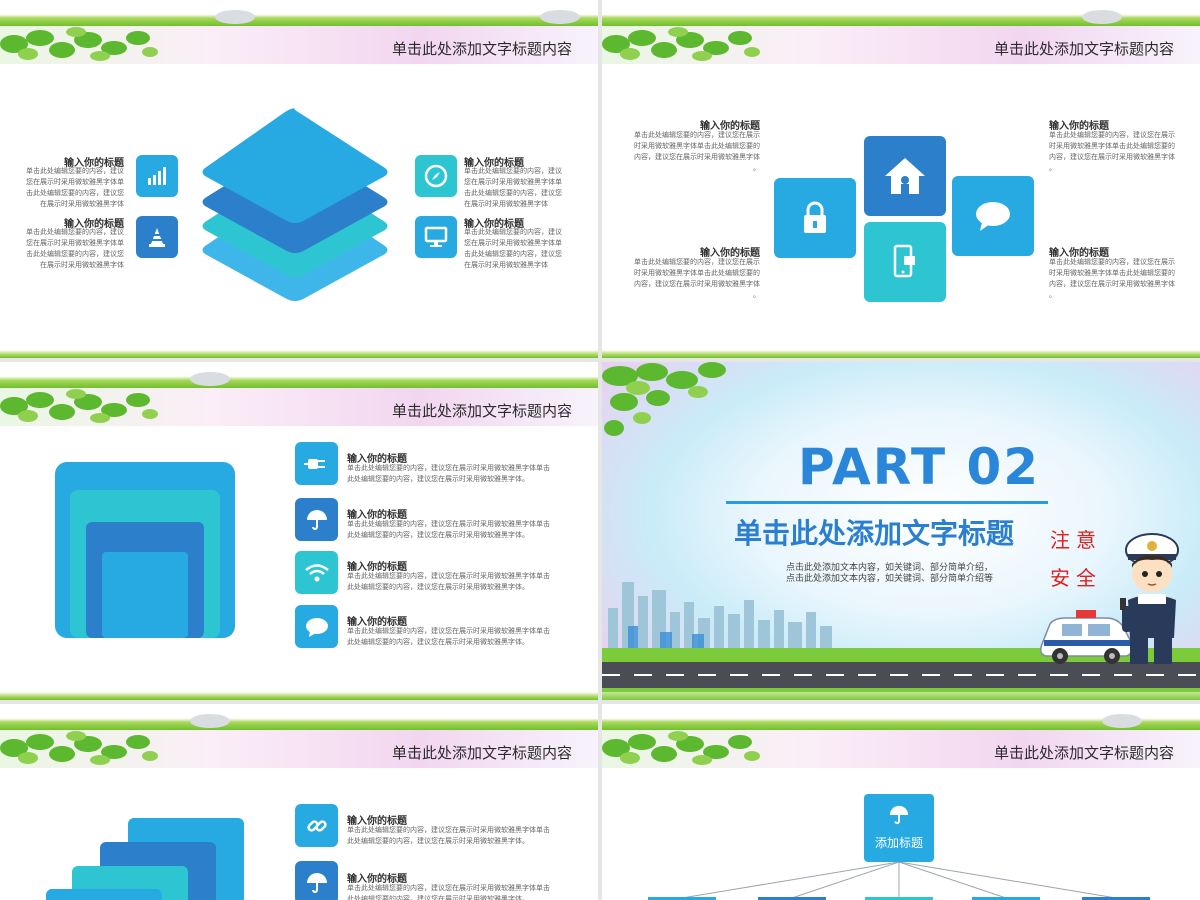  Describe the element at coordinates (899, 880) in the screenshot. I see `org-chart-connectors` at that location.